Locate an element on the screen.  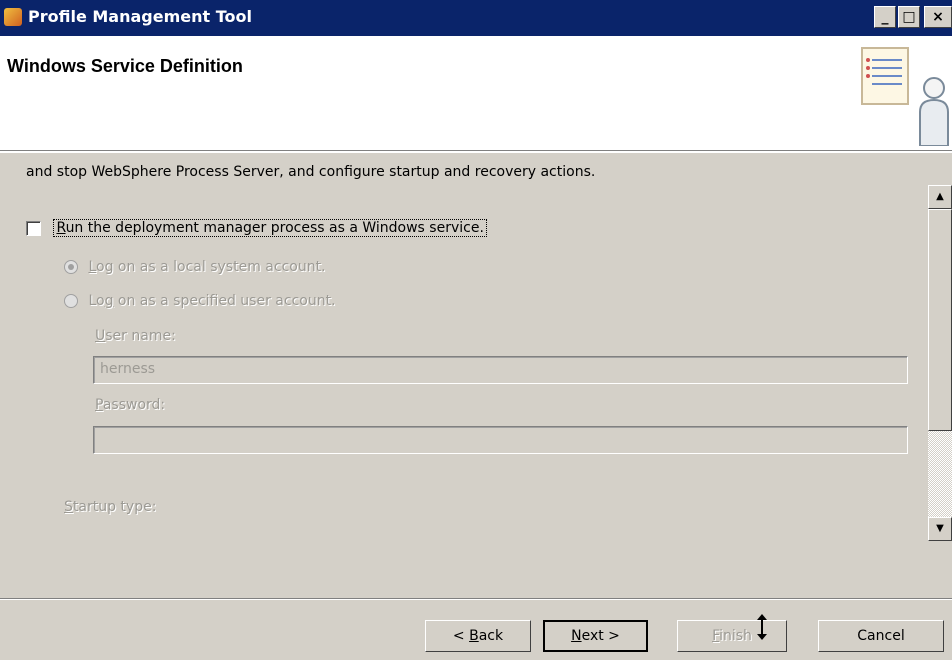
page-title: Windows Service Definition is located at coordinates (125, 66).